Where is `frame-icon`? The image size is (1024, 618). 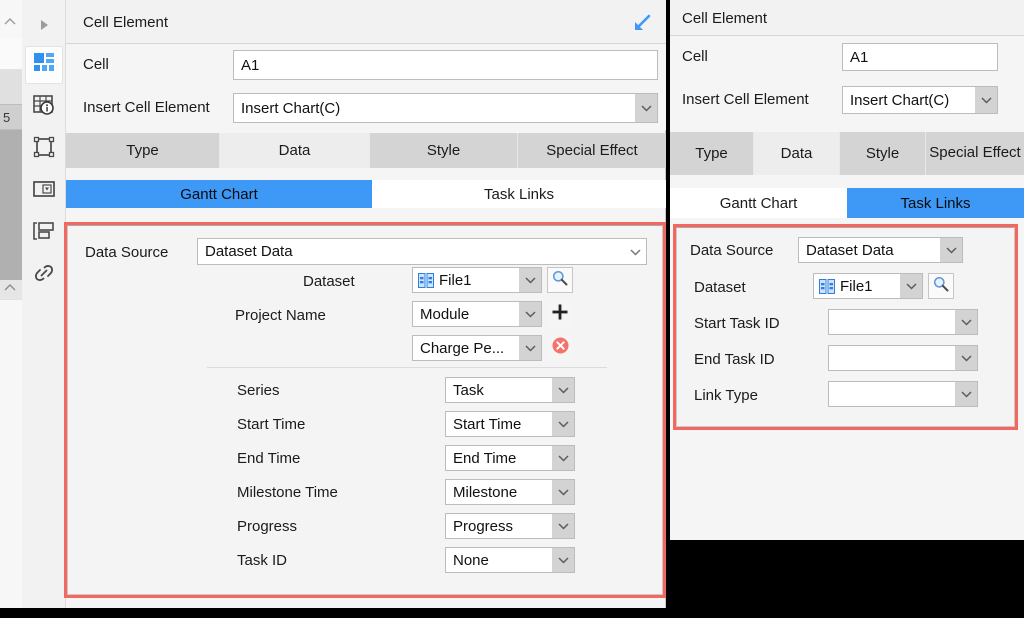 frame-icon is located at coordinates (44, 149).